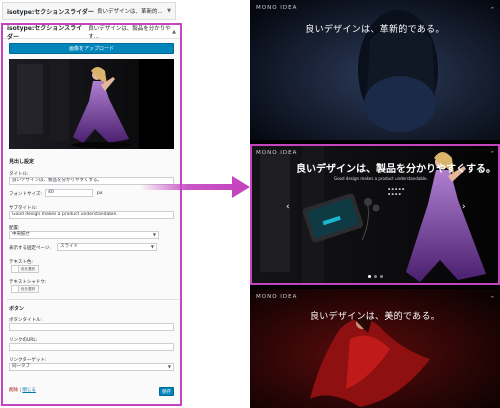  What do you see at coordinates (91, 48) in the screenshot?
I see `upload-image-button: 画像をアップロード` at bounding box center [91, 48].